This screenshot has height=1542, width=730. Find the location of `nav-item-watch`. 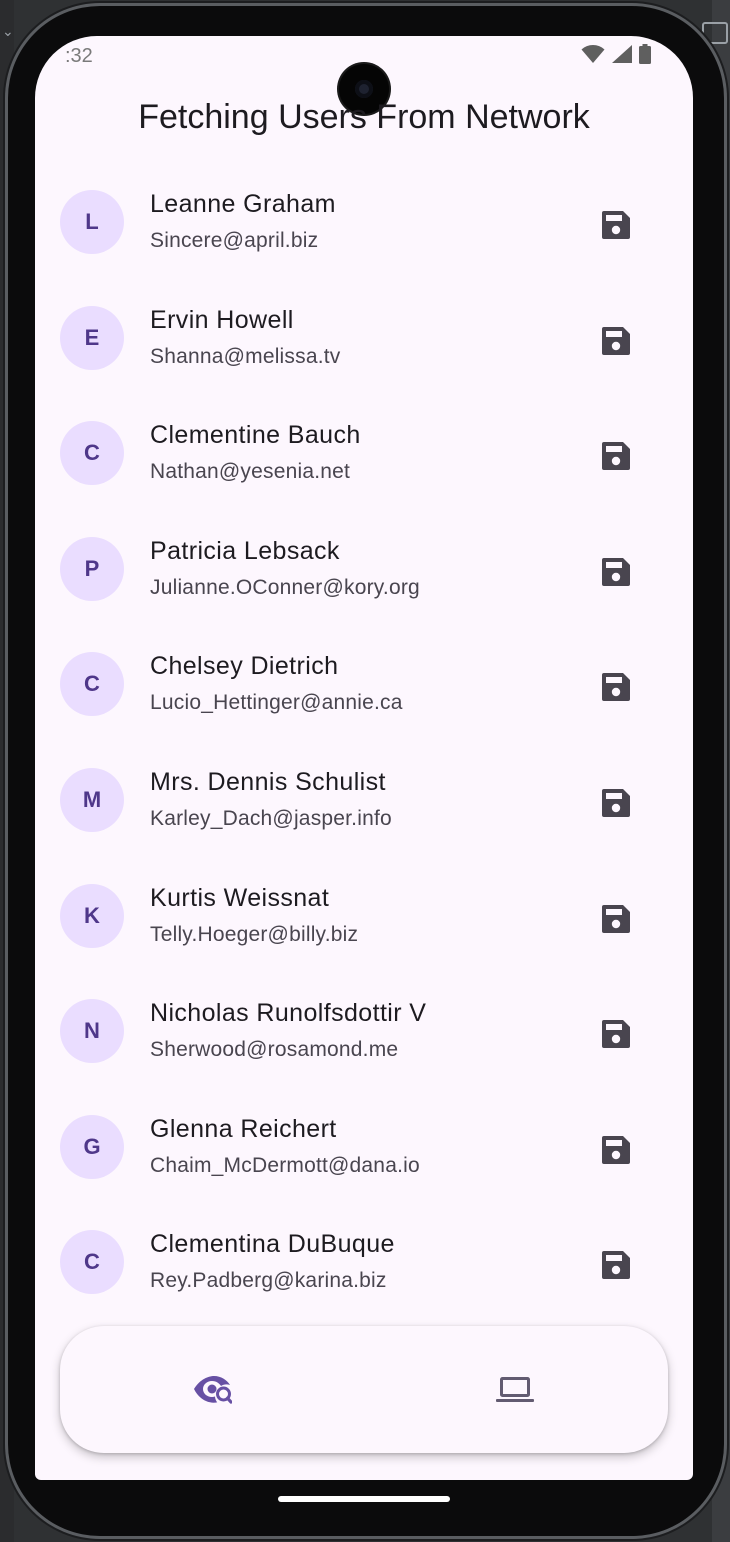

nav-item-watch is located at coordinates (212, 1390).